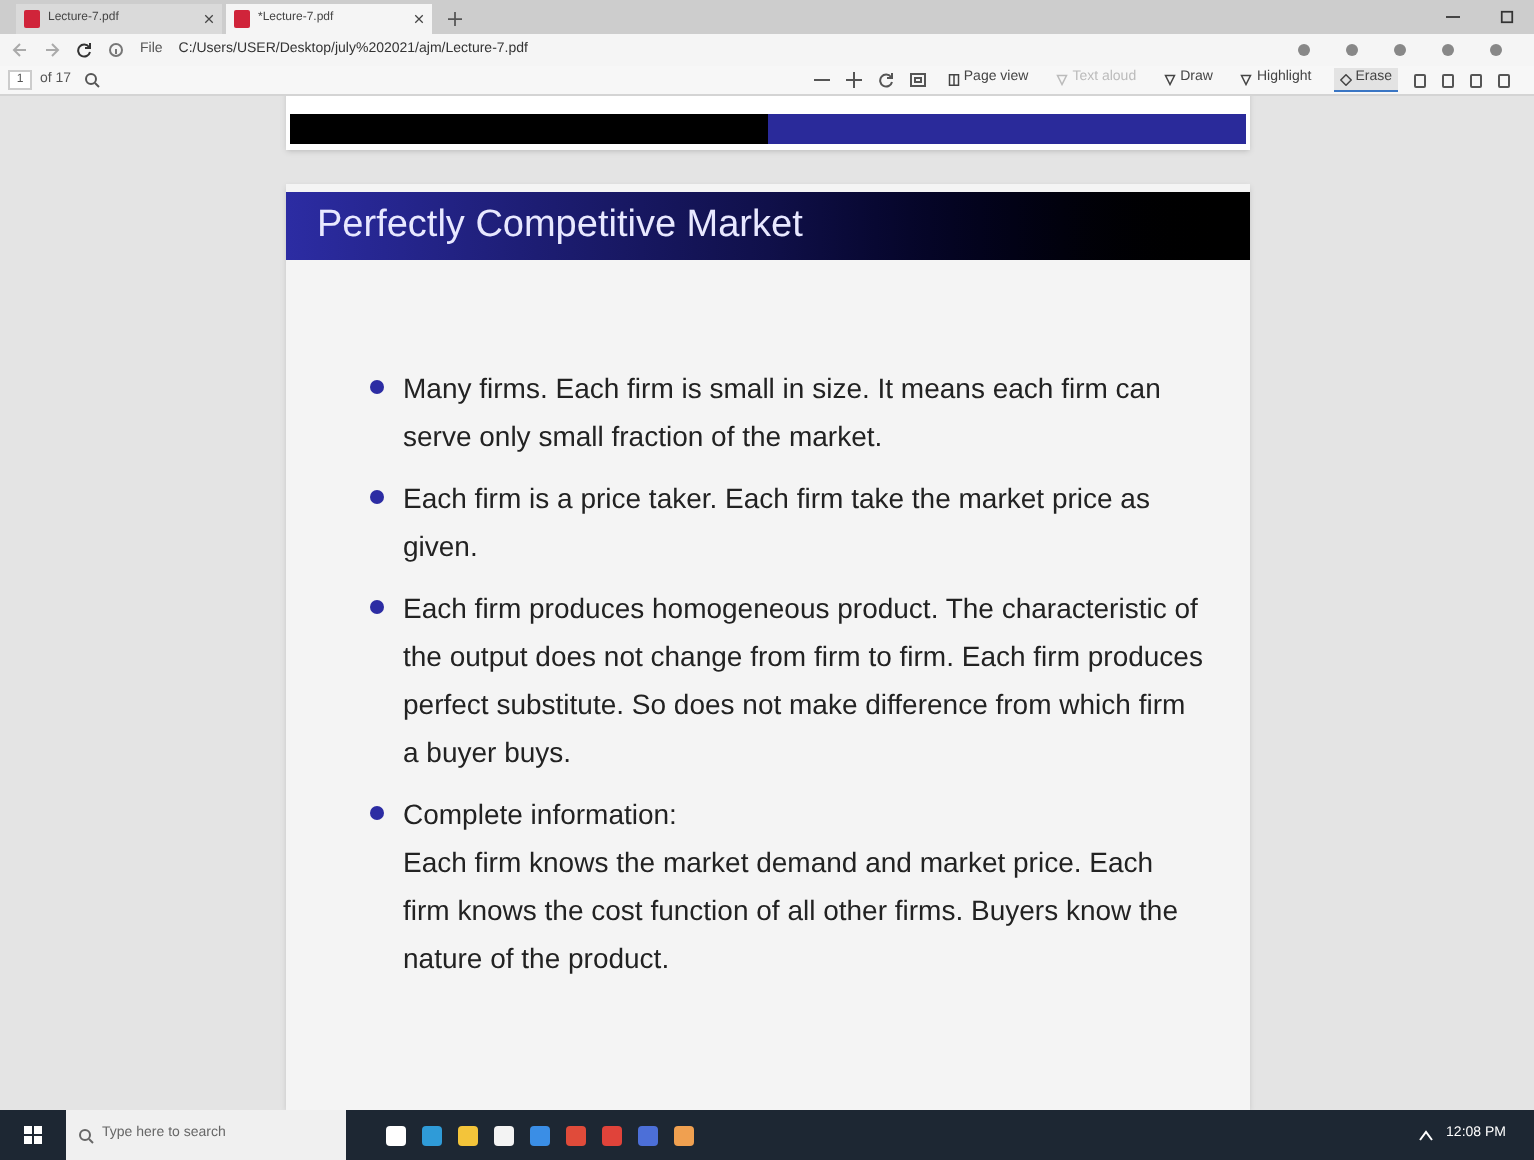 Image resolution: width=1534 pixels, height=1160 pixels. I want to click on rotate-icon, so click(885, 80).